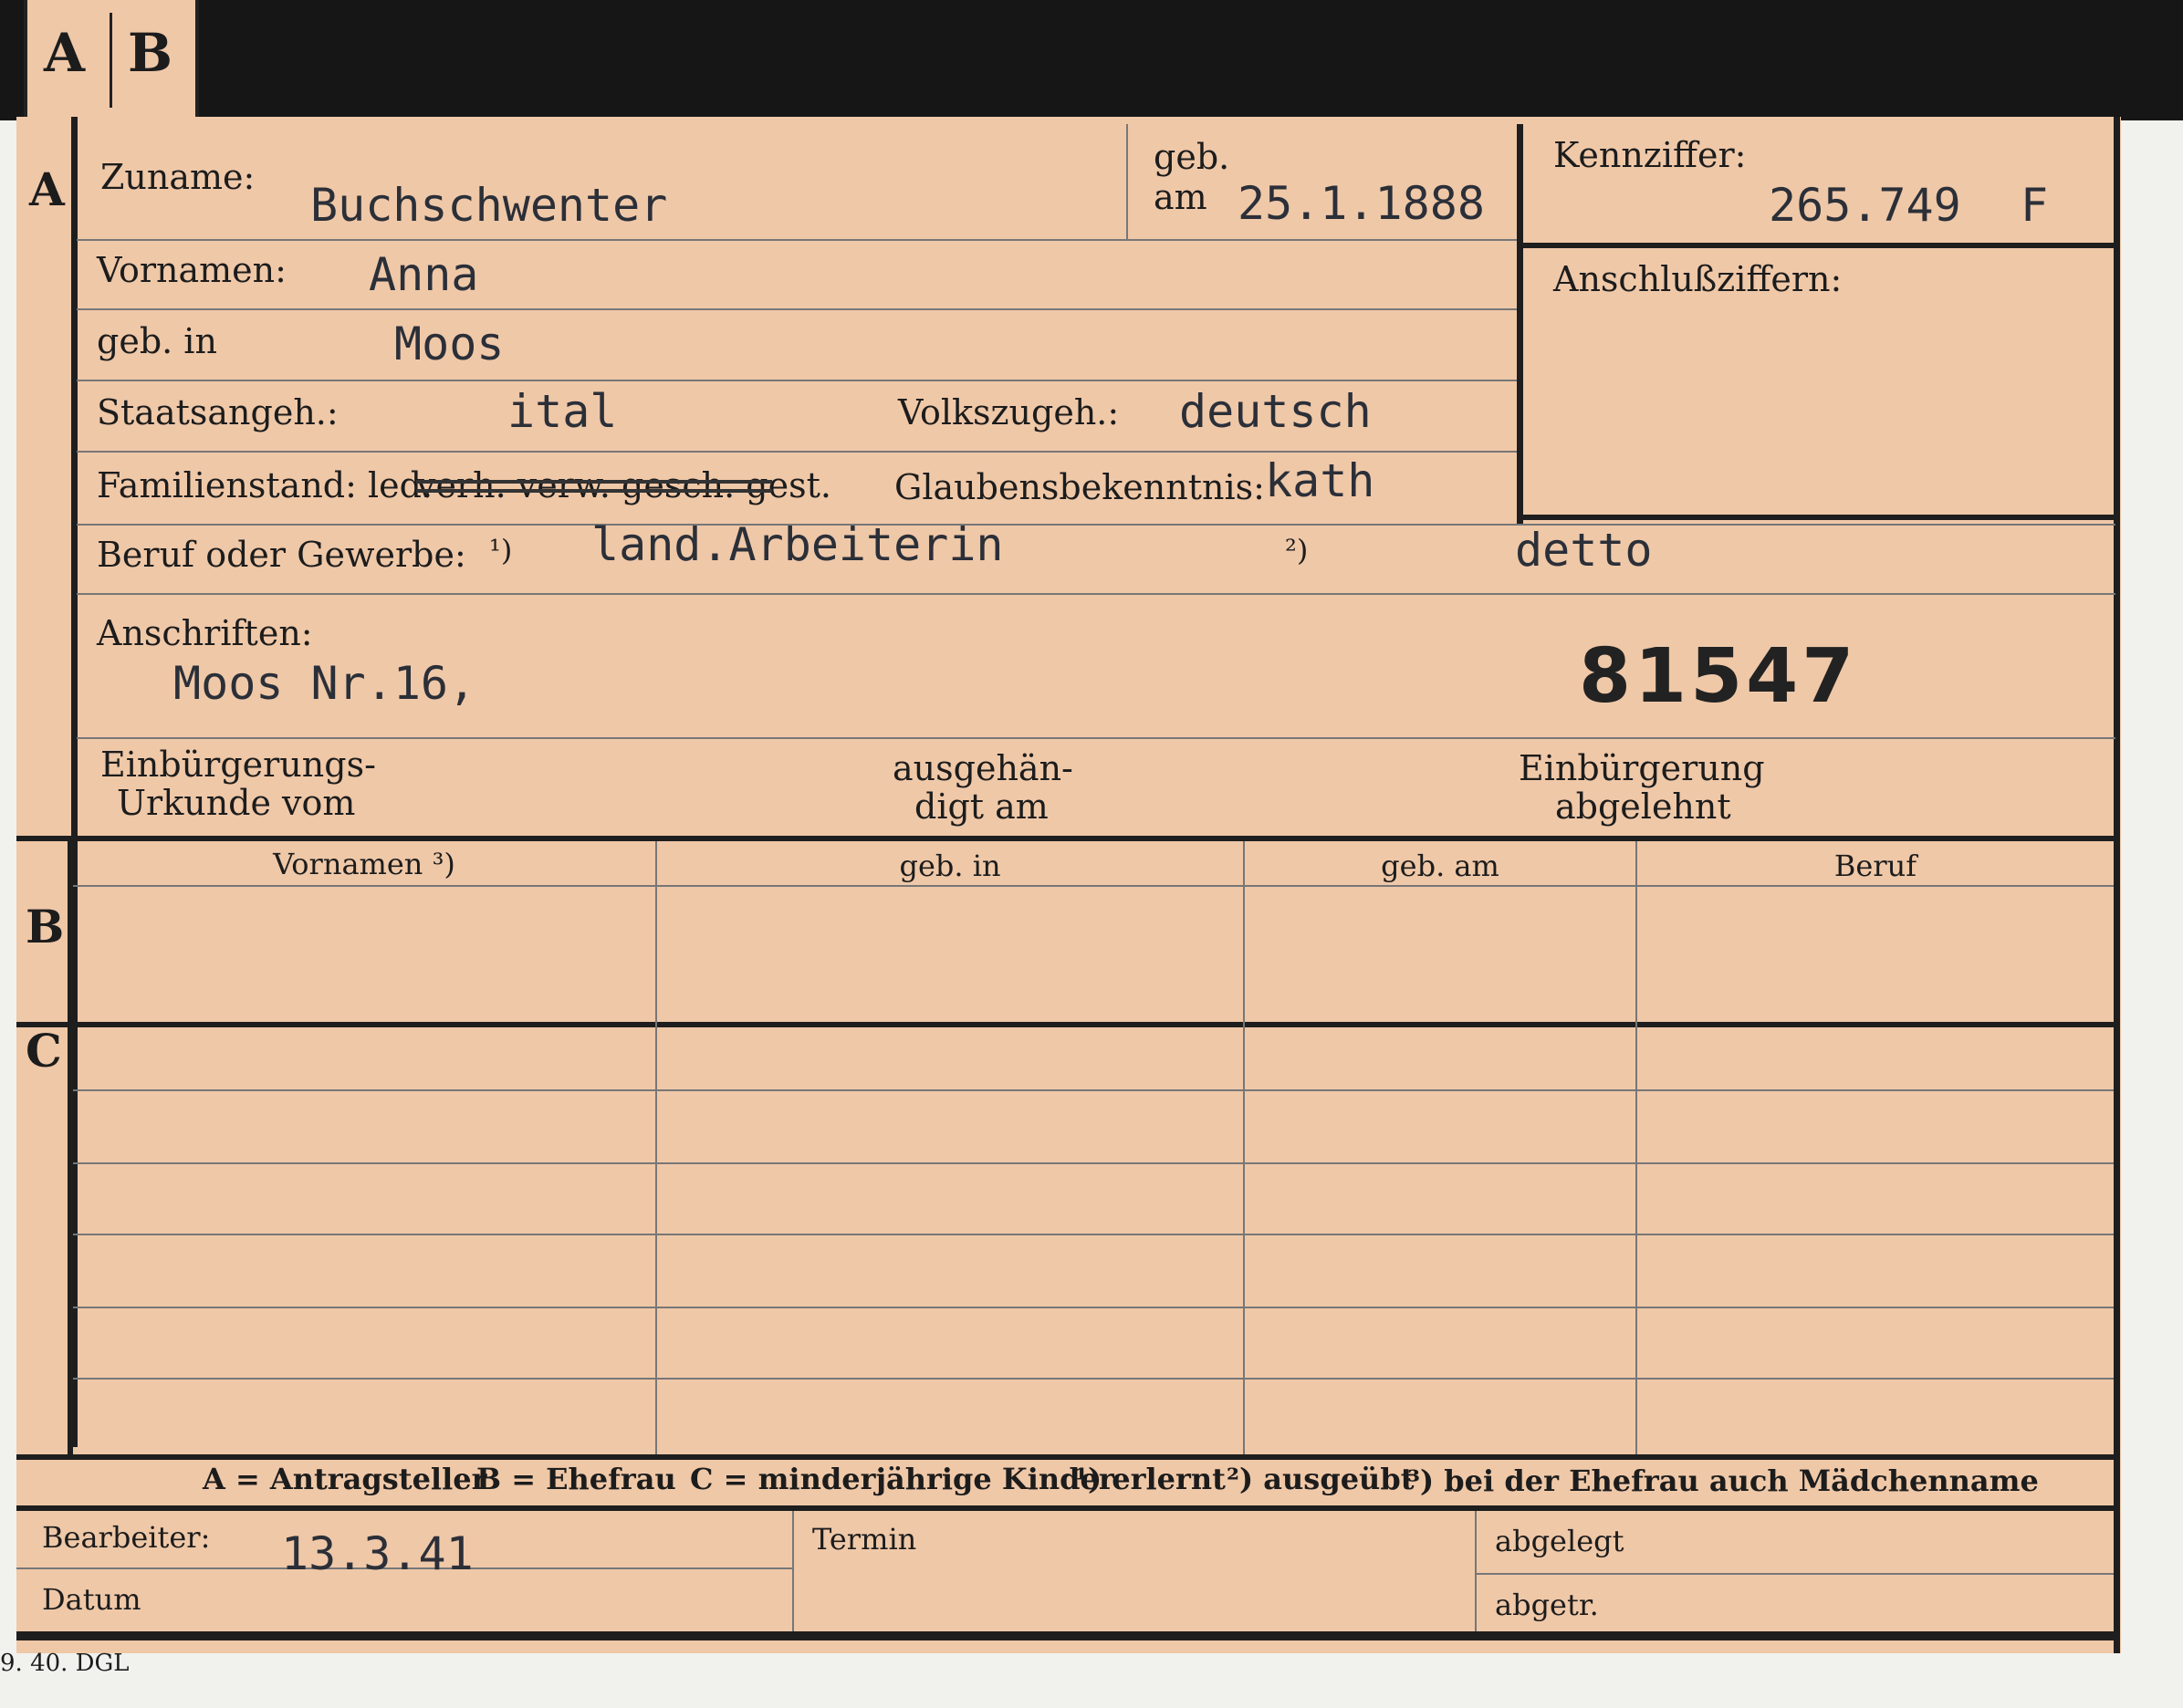 The height and width of the screenshot is (1708, 2183). Describe the element at coordinates (126, 1537) in the screenshot. I see `editor-label: Bearbeiter:` at that location.